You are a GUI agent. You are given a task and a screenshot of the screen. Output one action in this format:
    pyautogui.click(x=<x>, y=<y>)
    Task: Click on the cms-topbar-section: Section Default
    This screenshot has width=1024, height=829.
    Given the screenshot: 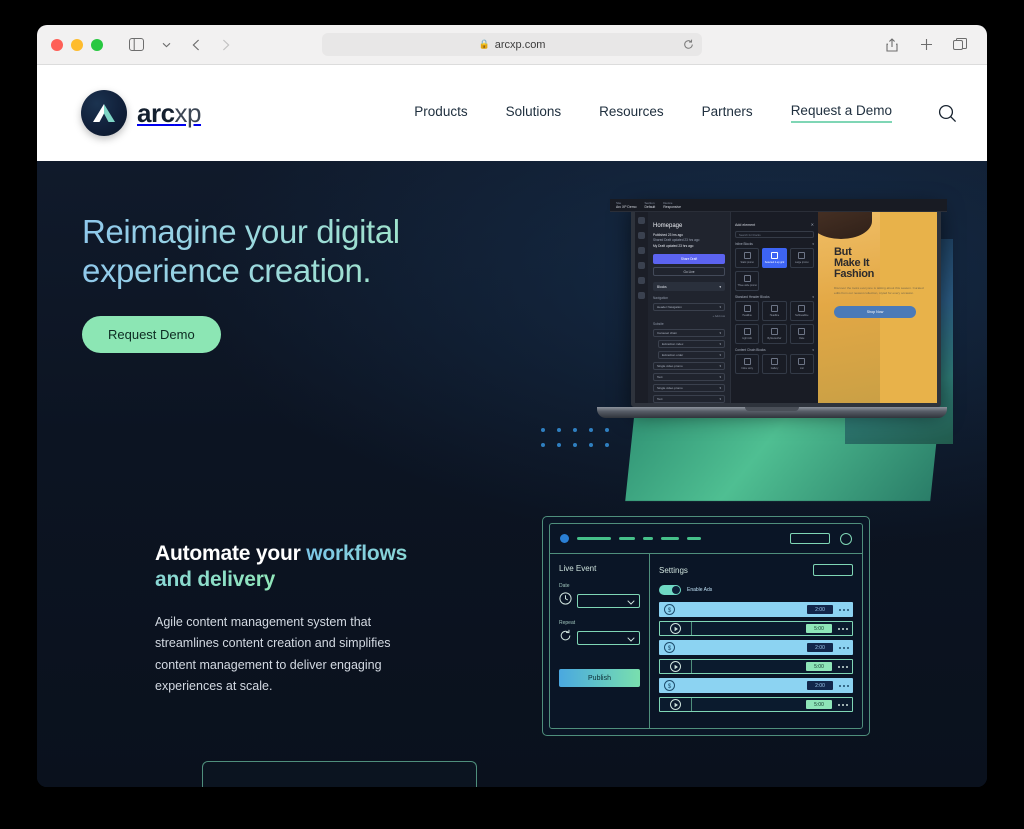 What is the action you would take?
    pyautogui.click(x=649, y=205)
    